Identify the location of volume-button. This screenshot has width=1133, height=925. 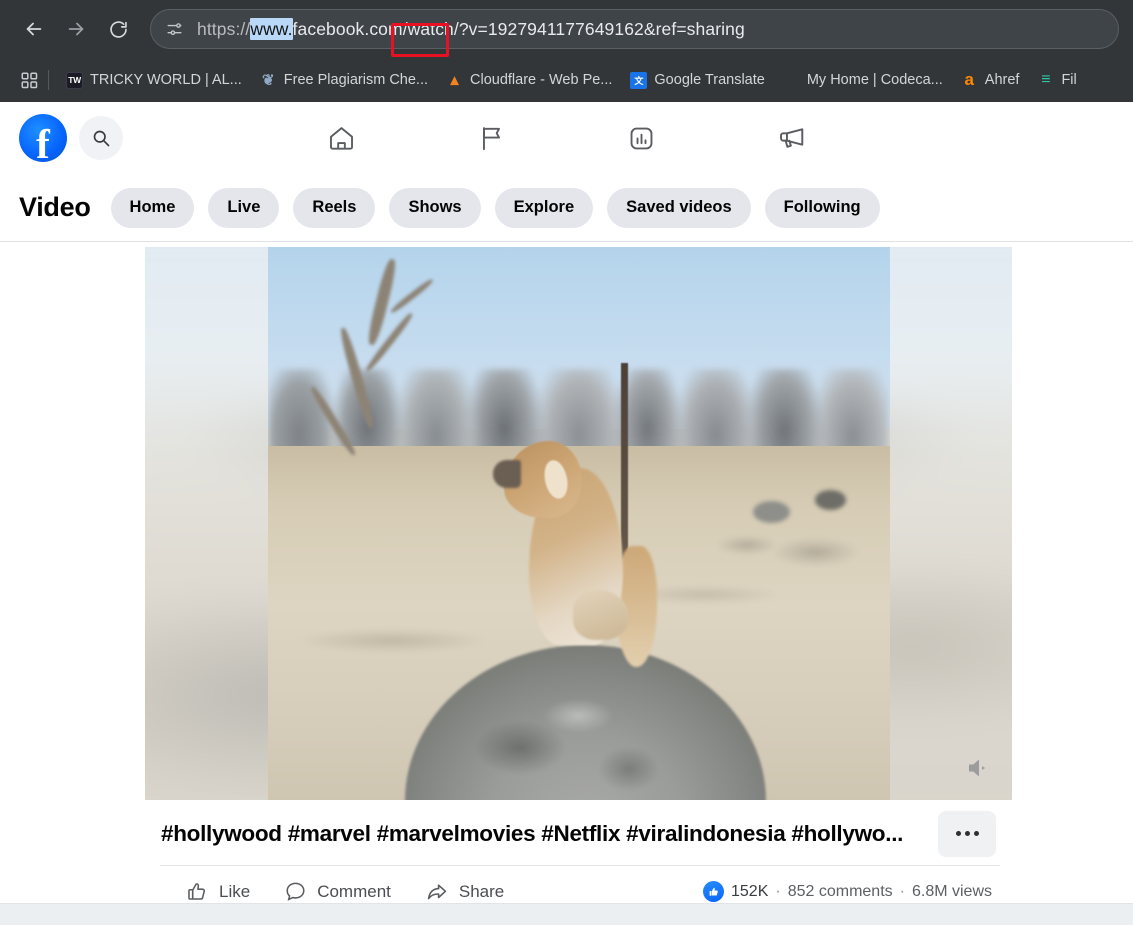
(979, 768).